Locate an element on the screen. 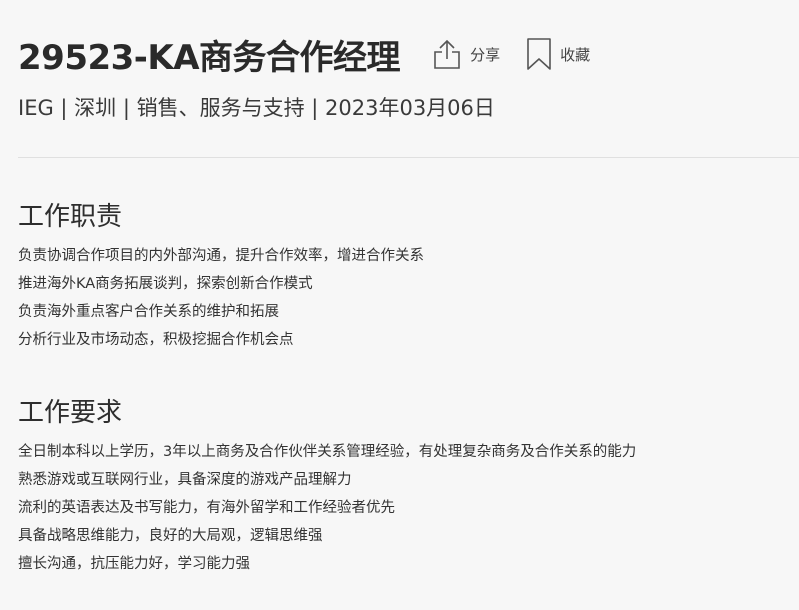  job-meta: IEG | 深圳 | 销售、服务与支持 | 2023年03月06日 is located at coordinates (256, 108).